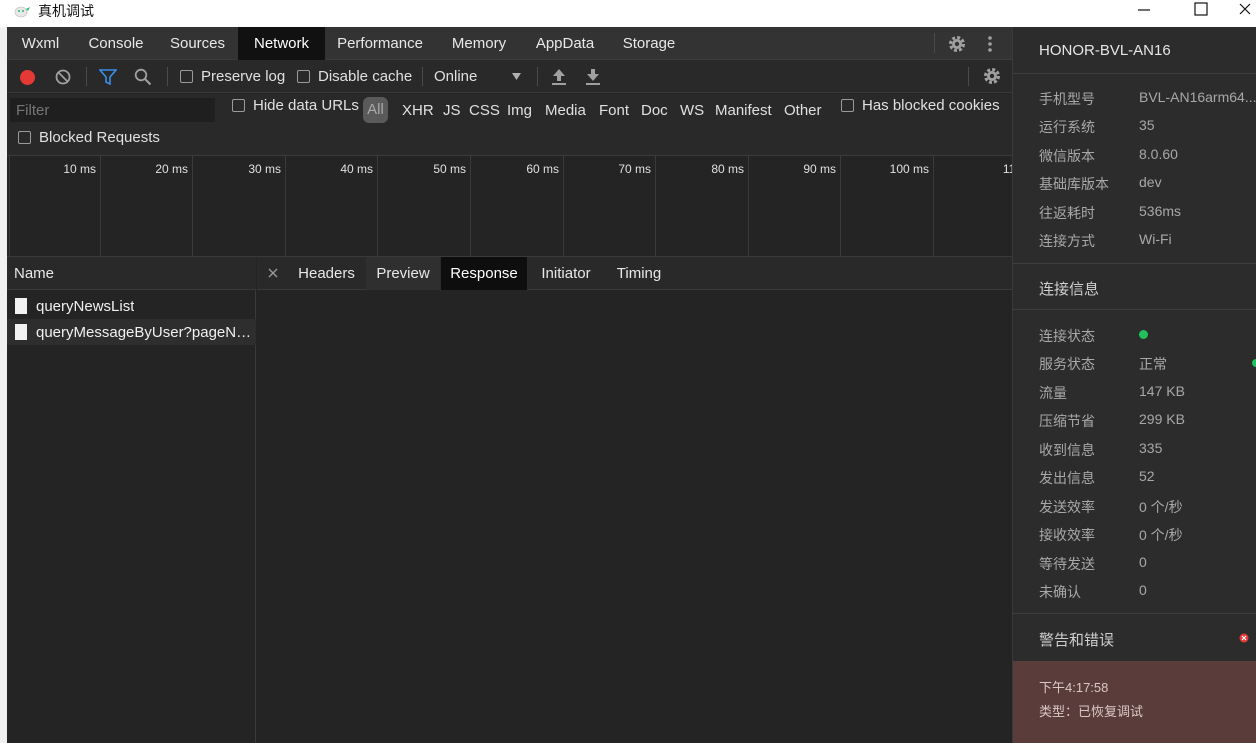  What do you see at coordinates (116, 43) in the screenshot?
I see `tab-console: Console` at bounding box center [116, 43].